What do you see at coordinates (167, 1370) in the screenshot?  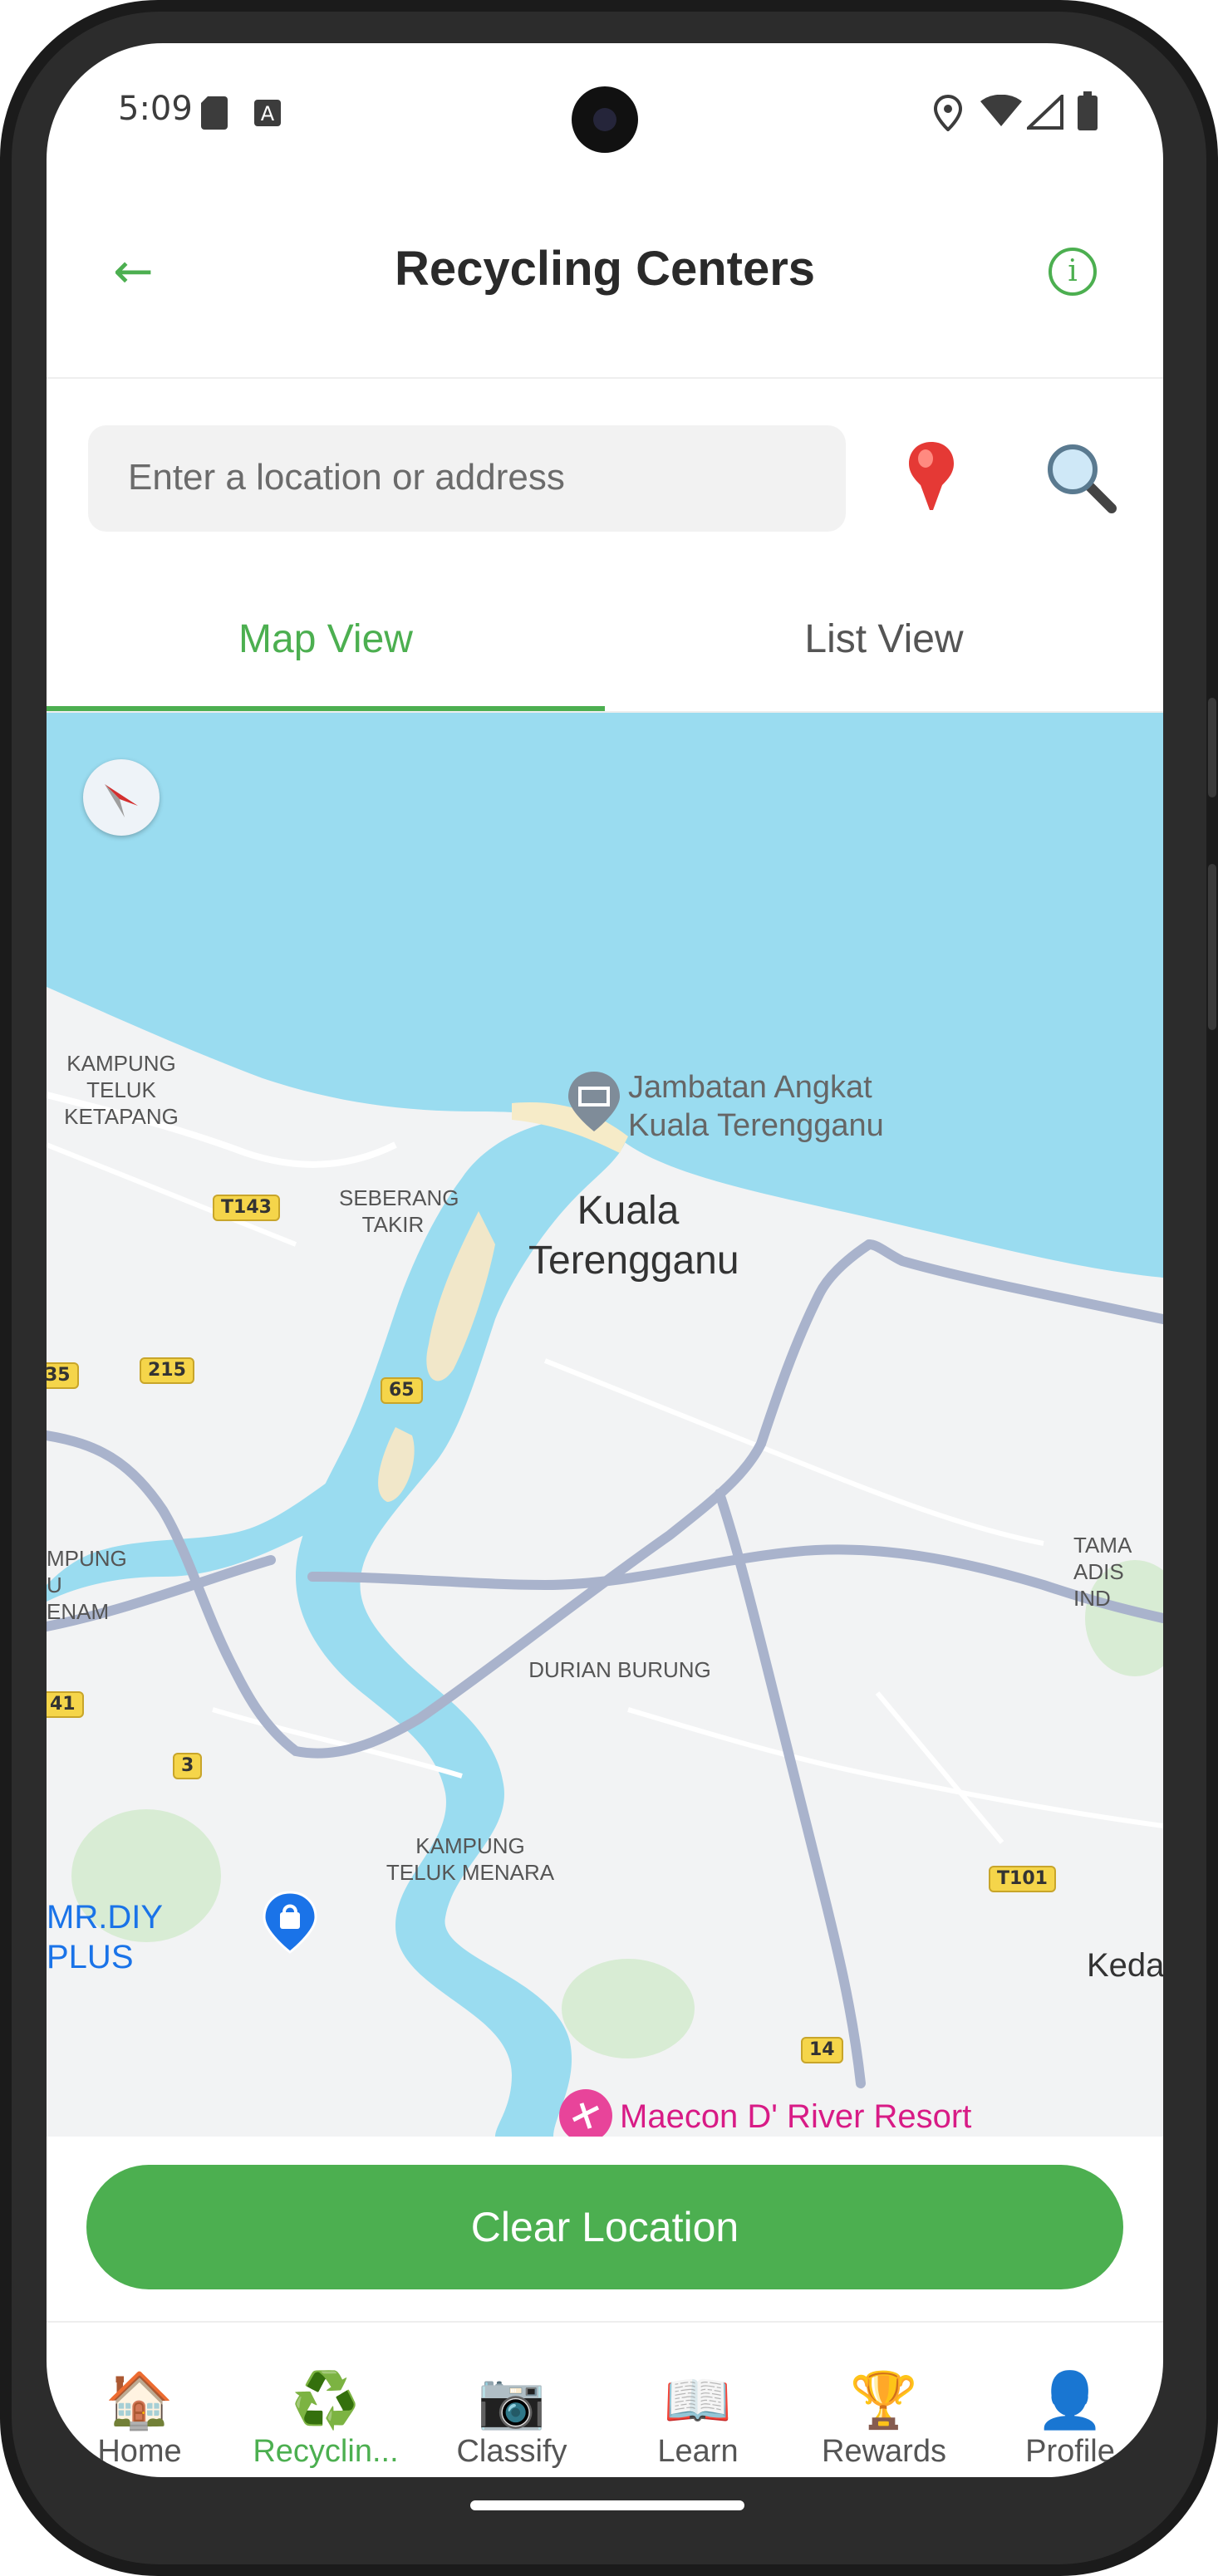 I see `road-shield: 215` at bounding box center [167, 1370].